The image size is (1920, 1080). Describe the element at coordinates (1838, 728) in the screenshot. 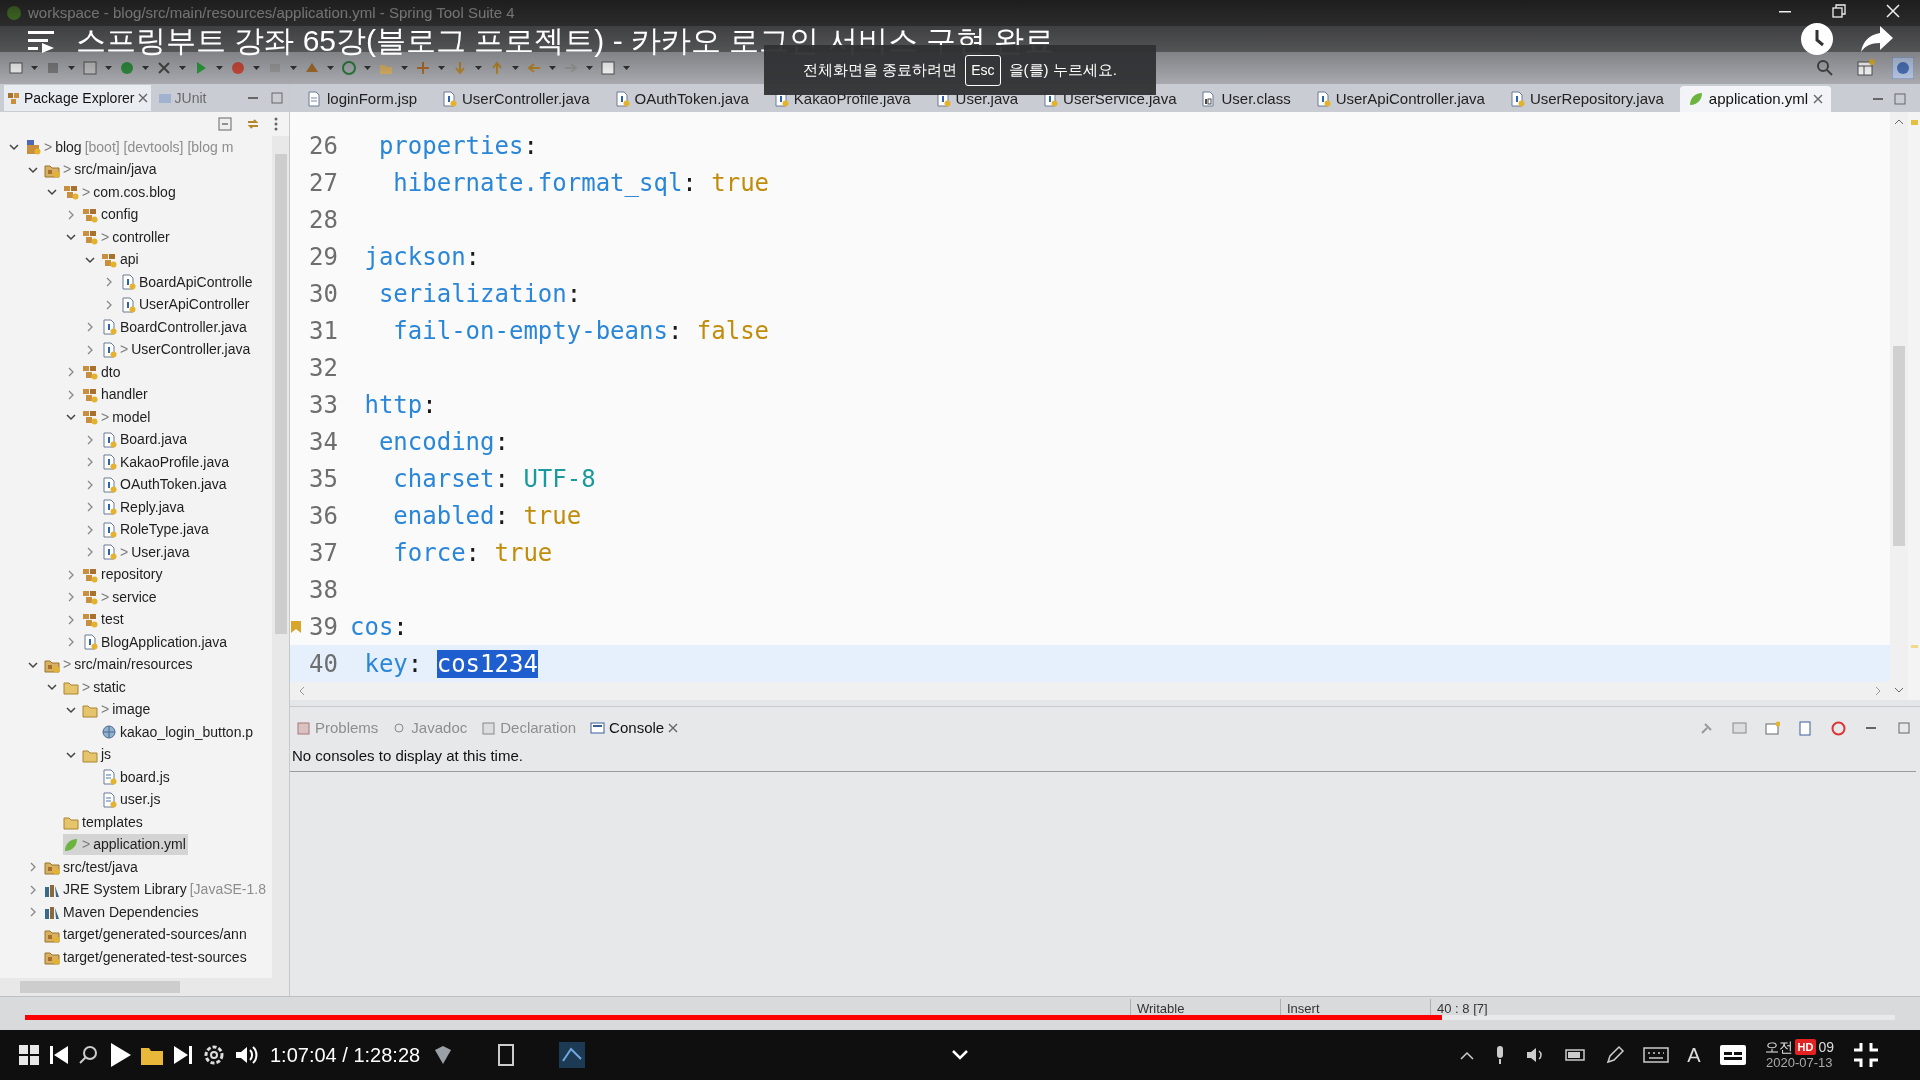

I see `spring-console-icon` at that location.